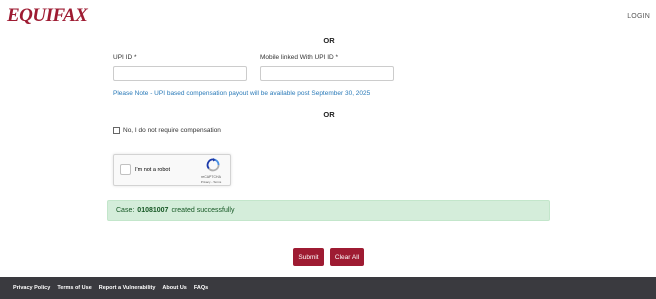 The image size is (656, 299). What do you see at coordinates (211, 177) in the screenshot?
I see `recaptcha-brand: reCAPTCHA` at bounding box center [211, 177].